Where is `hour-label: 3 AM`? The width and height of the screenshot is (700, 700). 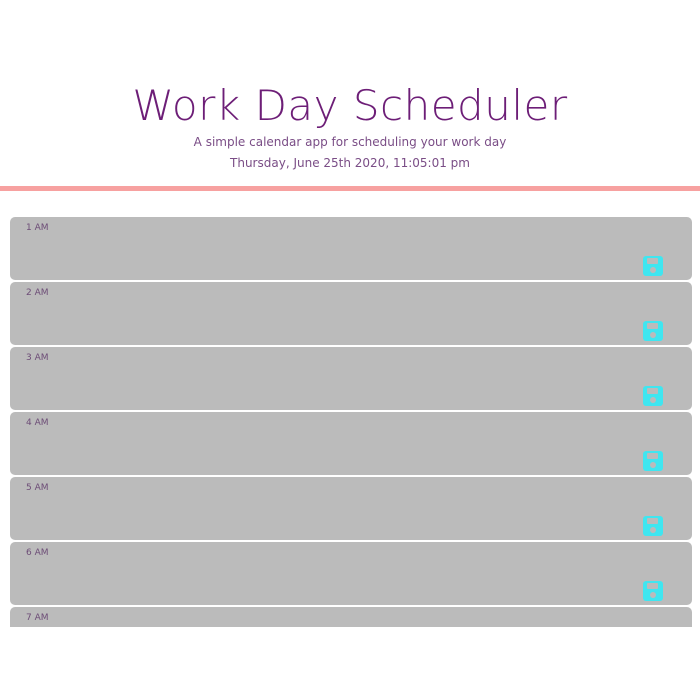 hour-label: 3 AM is located at coordinates (37, 358).